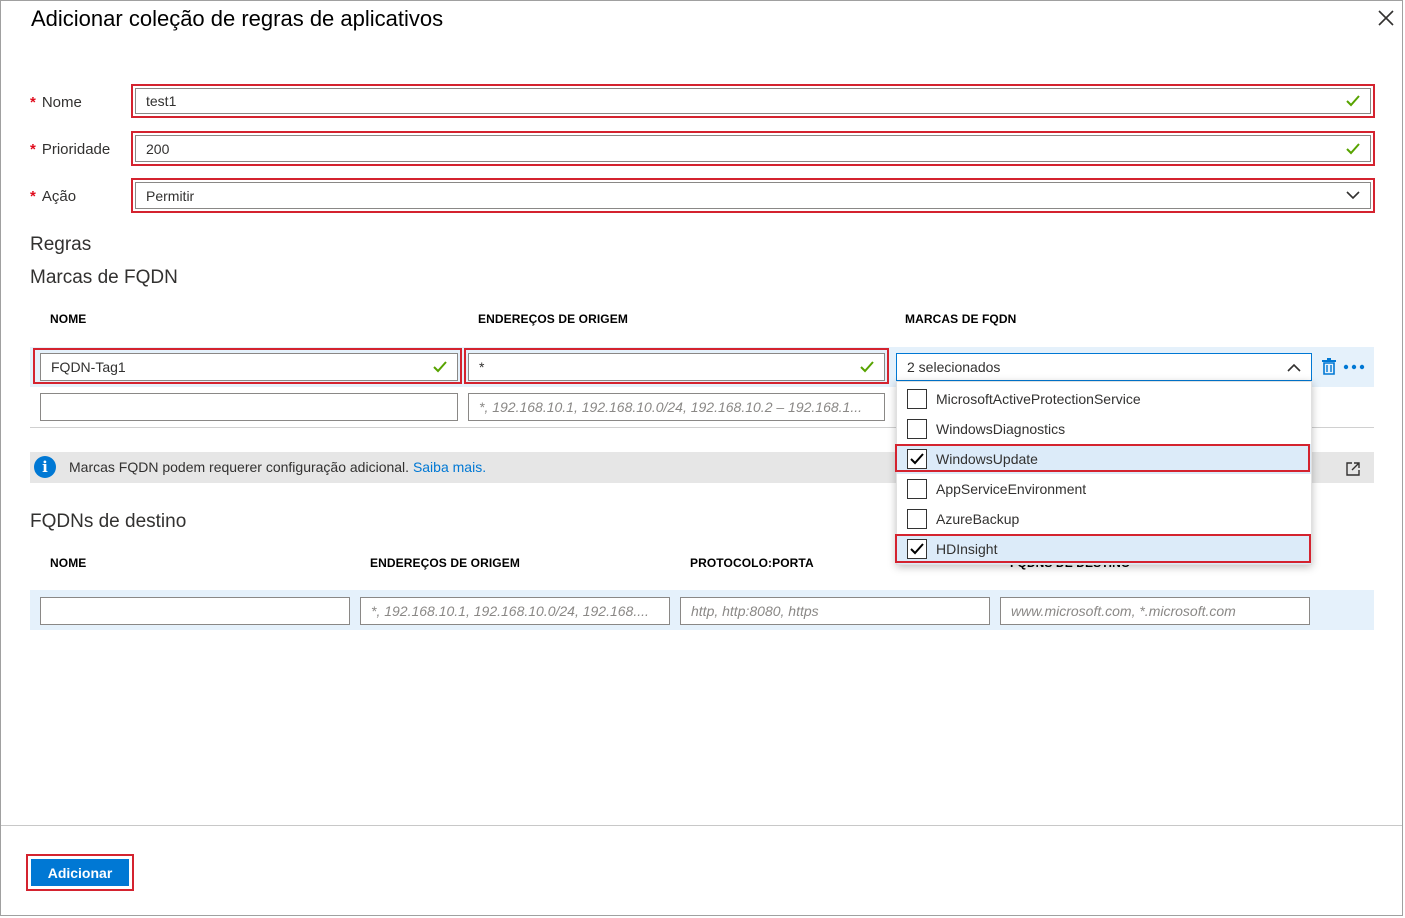  What do you see at coordinates (1104, 399) in the screenshot?
I see `option-microsoftactiveprotectionservice: MicrosoftActiveProtectionService` at bounding box center [1104, 399].